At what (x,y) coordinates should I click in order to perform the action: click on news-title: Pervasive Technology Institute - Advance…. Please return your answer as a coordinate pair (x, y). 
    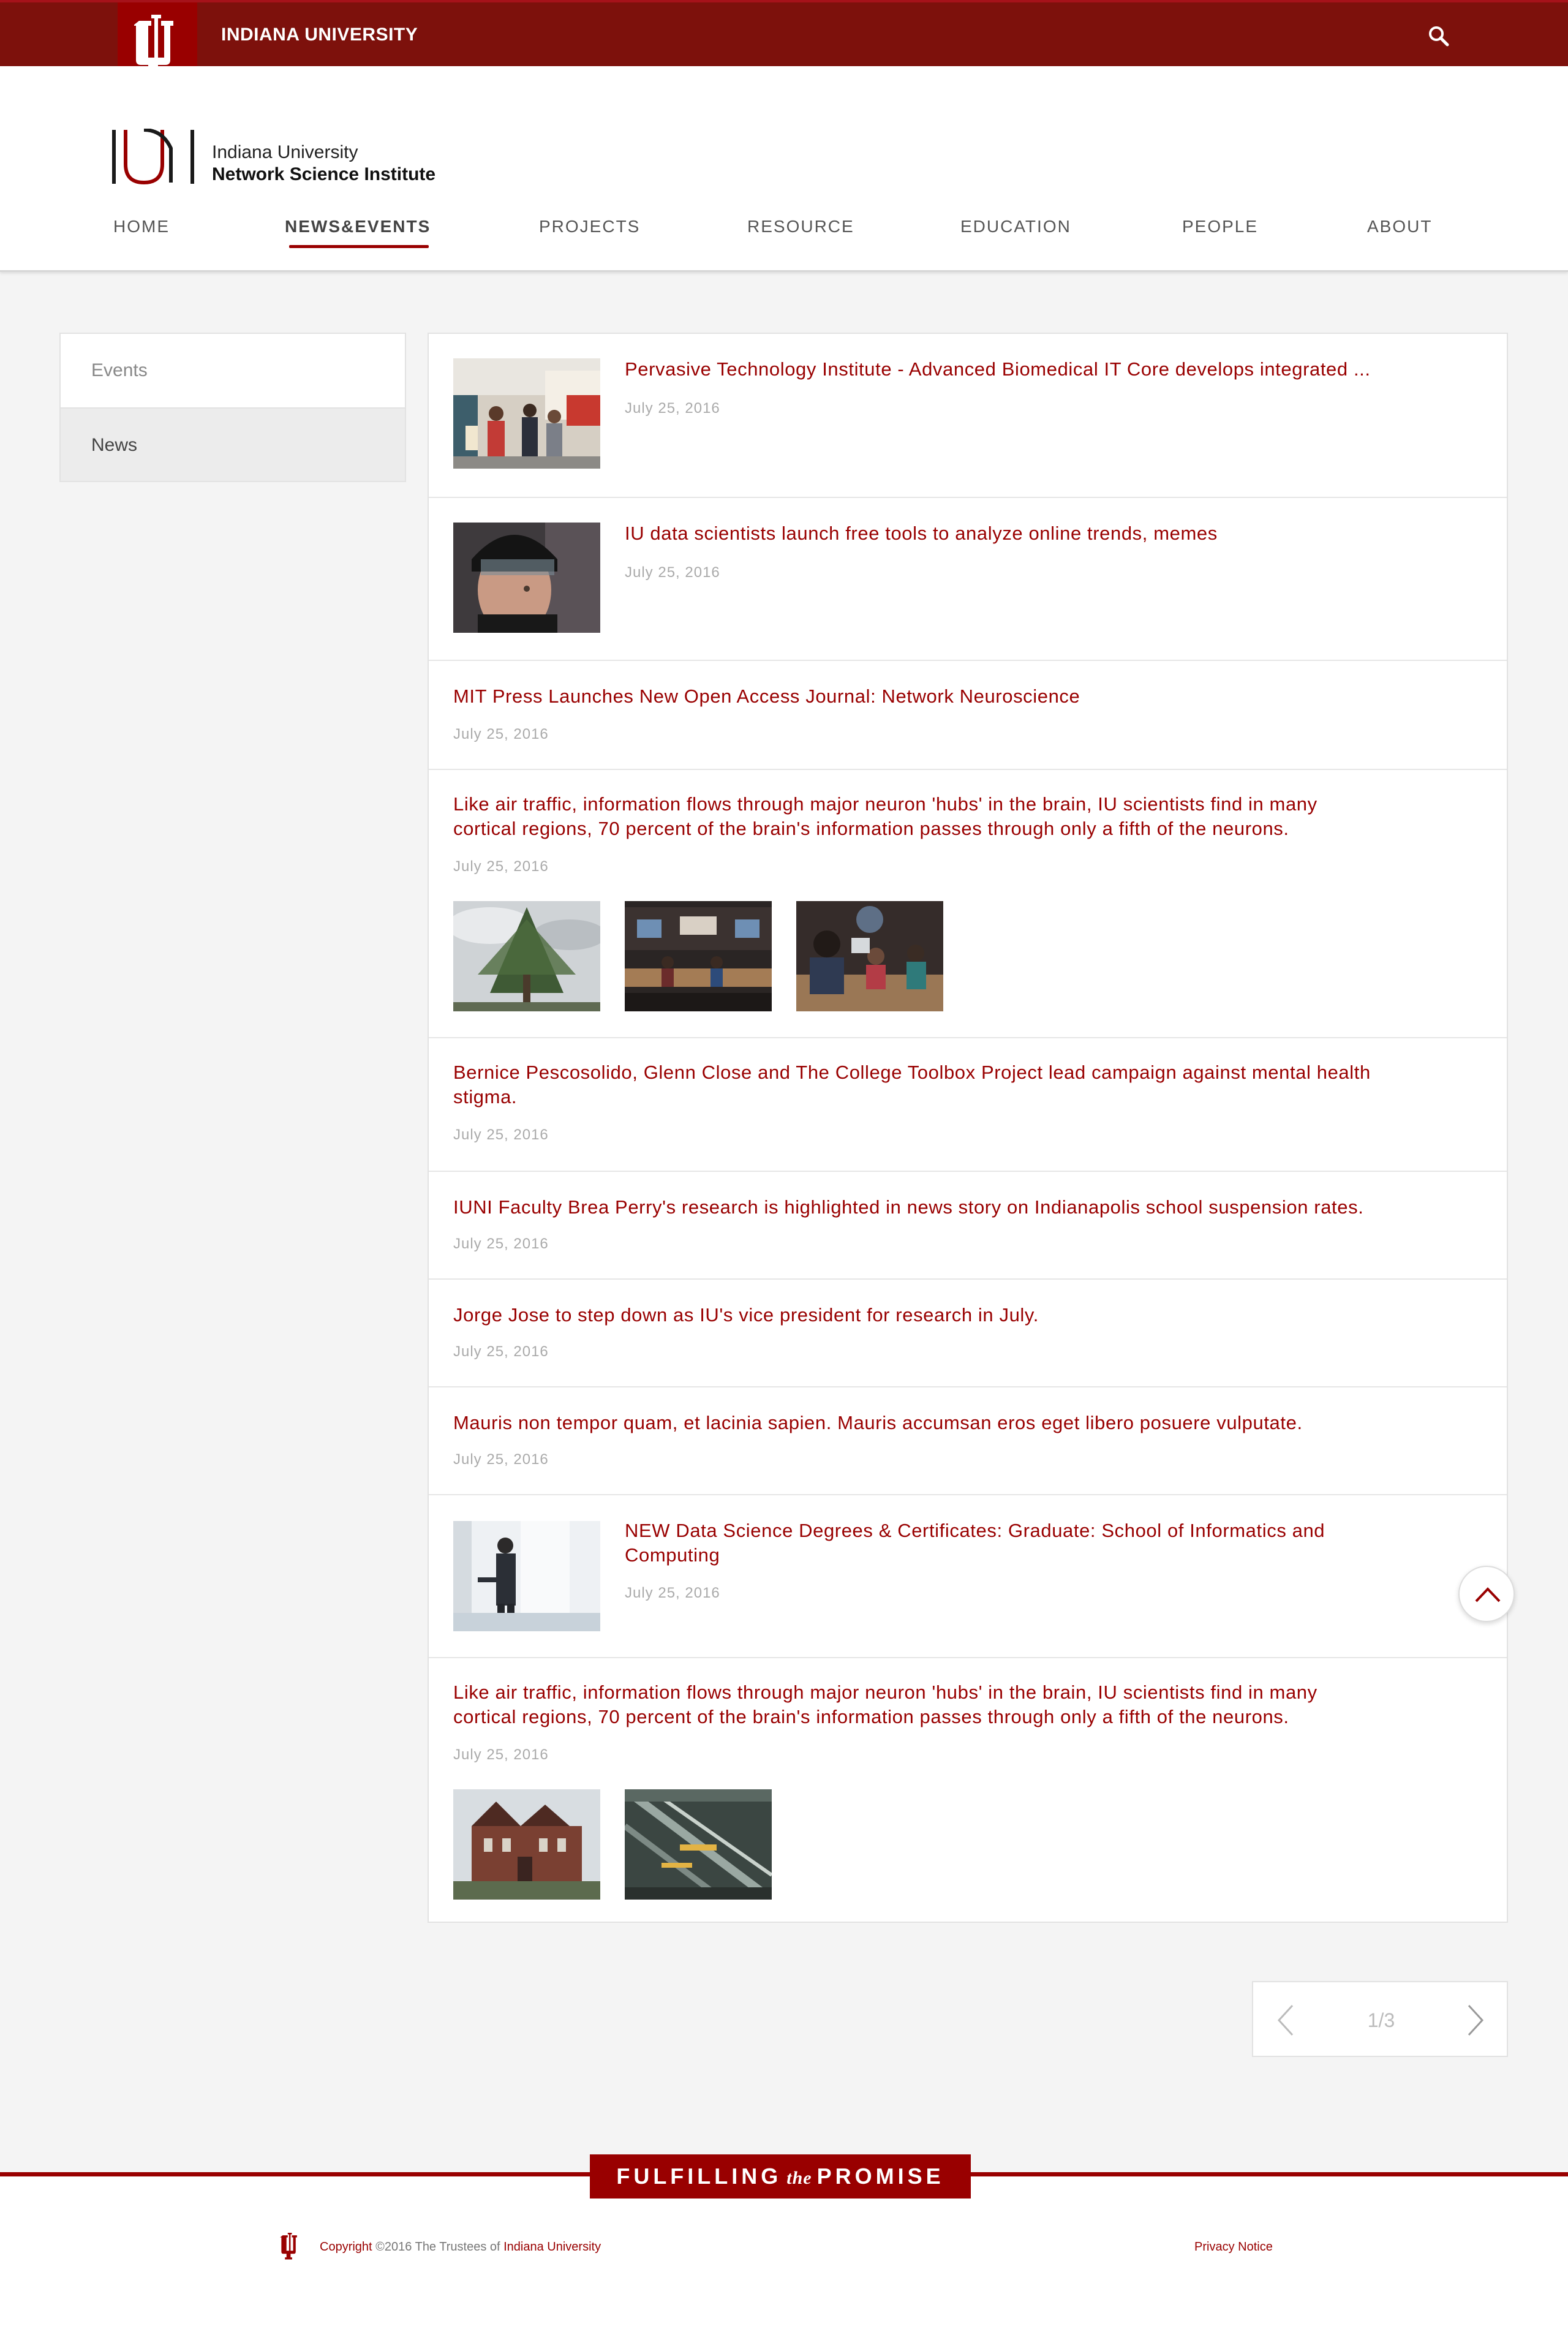
    Looking at the image, I should click on (998, 370).